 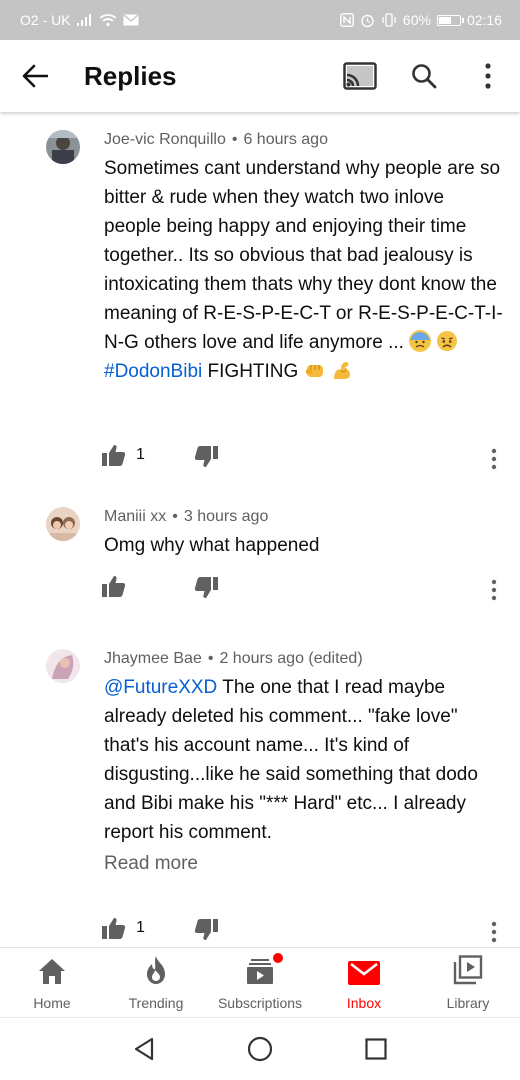 What do you see at coordinates (131, 20) in the screenshot?
I see `mail-notification-icon` at bounding box center [131, 20].